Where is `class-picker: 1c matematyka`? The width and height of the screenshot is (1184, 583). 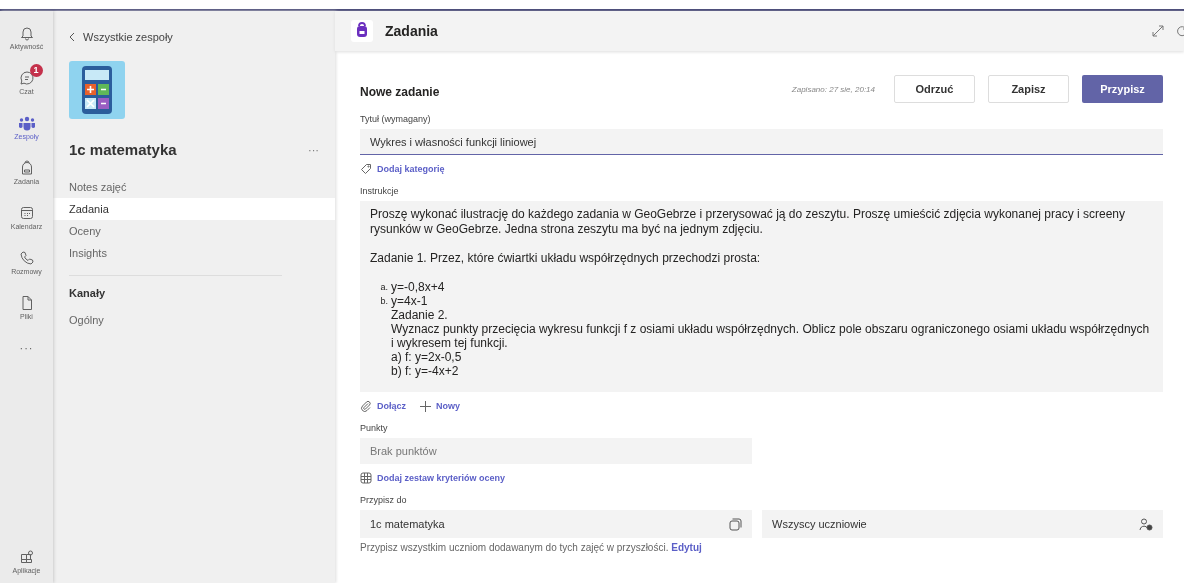
class-picker: 1c matematyka is located at coordinates (556, 524).